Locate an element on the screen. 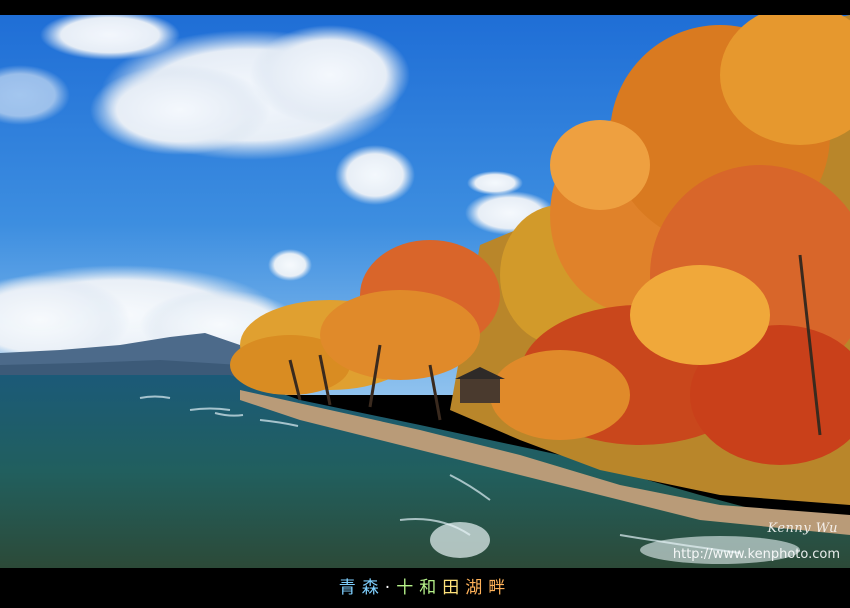  caption-part-3: 田 is located at coordinates (454, 588).